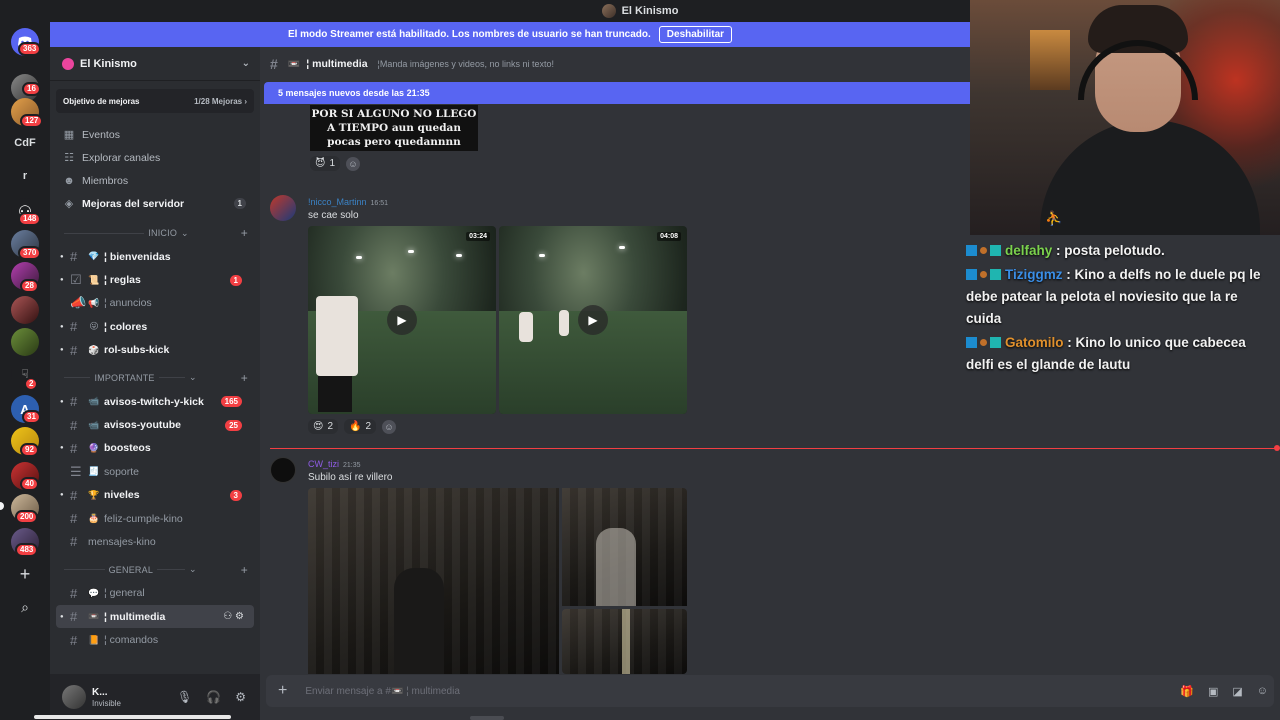  What do you see at coordinates (983, 251) in the screenshot?
I see `chat-badges` at bounding box center [983, 251].